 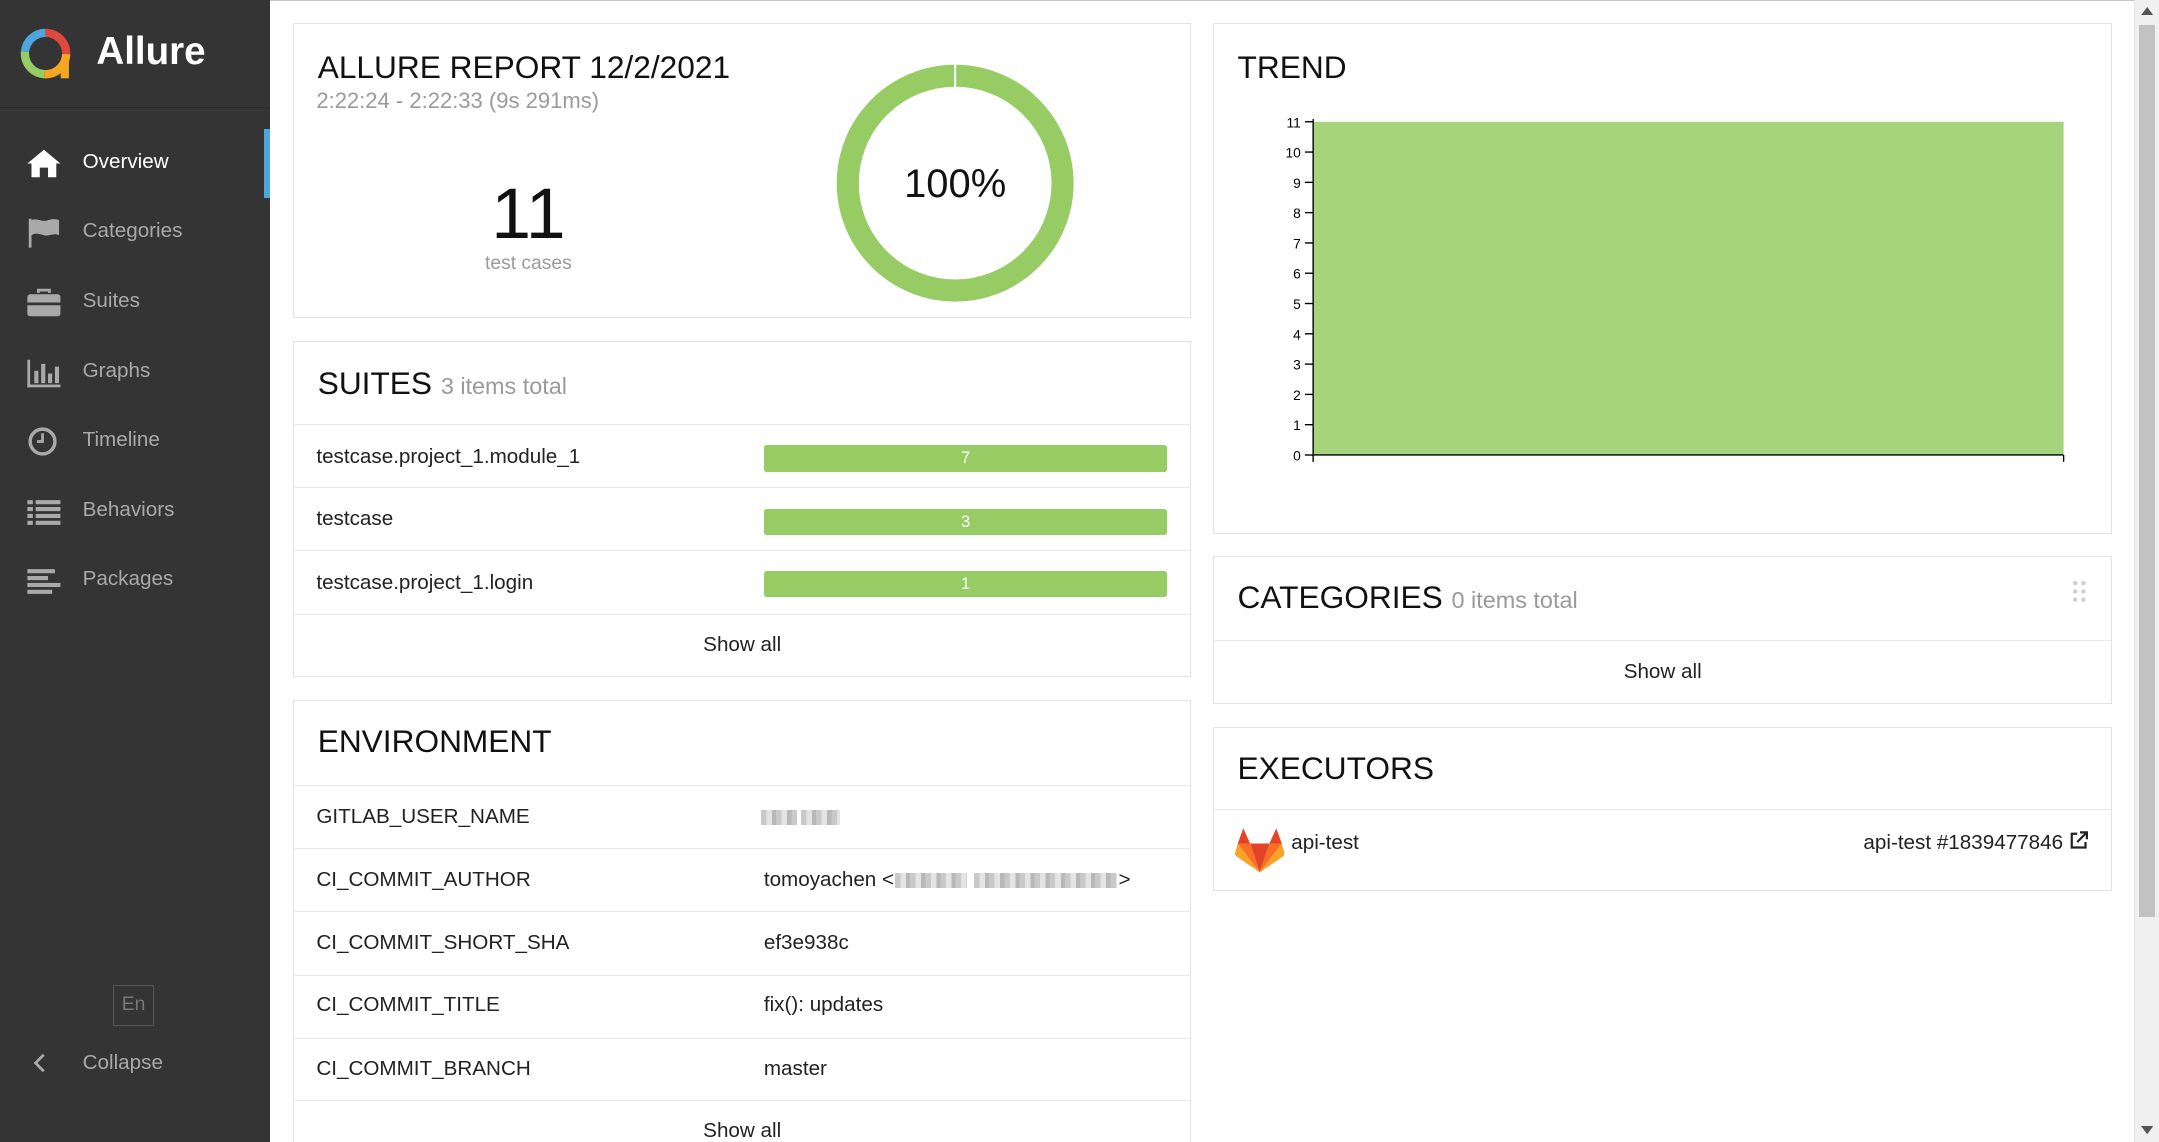 I want to click on pass-rate-donut: 100%, so click(x=955, y=183).